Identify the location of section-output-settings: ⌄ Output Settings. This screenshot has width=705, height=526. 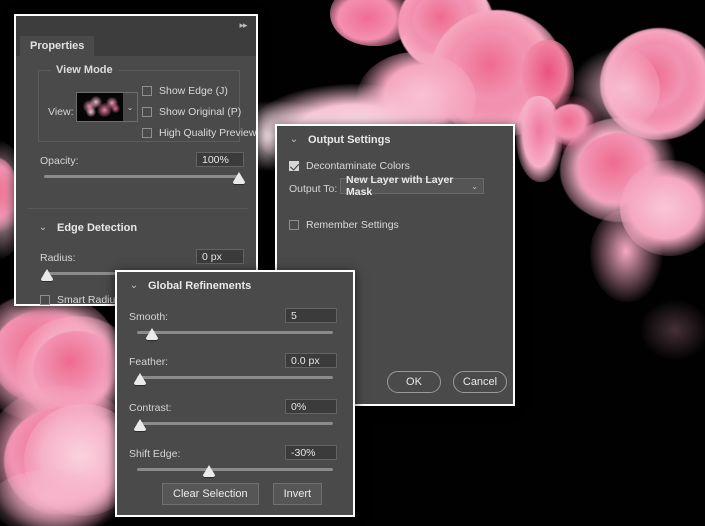
(340, 140).